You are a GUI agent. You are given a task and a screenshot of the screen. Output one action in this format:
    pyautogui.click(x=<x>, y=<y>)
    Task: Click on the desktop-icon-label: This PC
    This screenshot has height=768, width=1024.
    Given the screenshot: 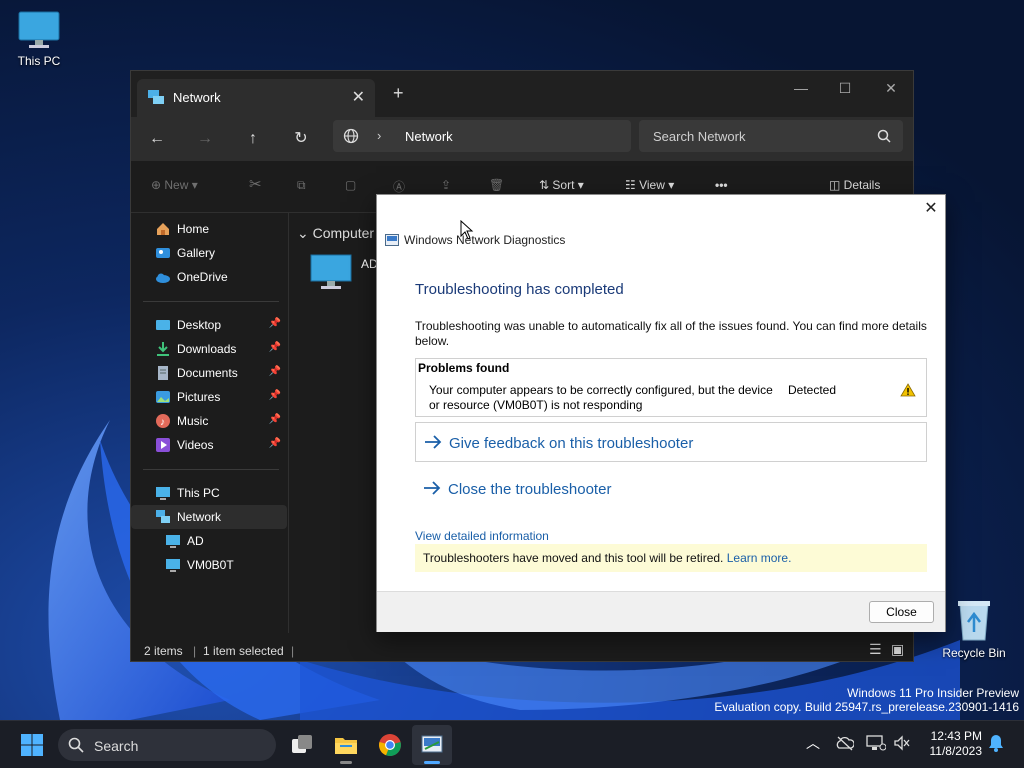 What is the action you would take?
    pyautogui.click(x=39, y=61)
    